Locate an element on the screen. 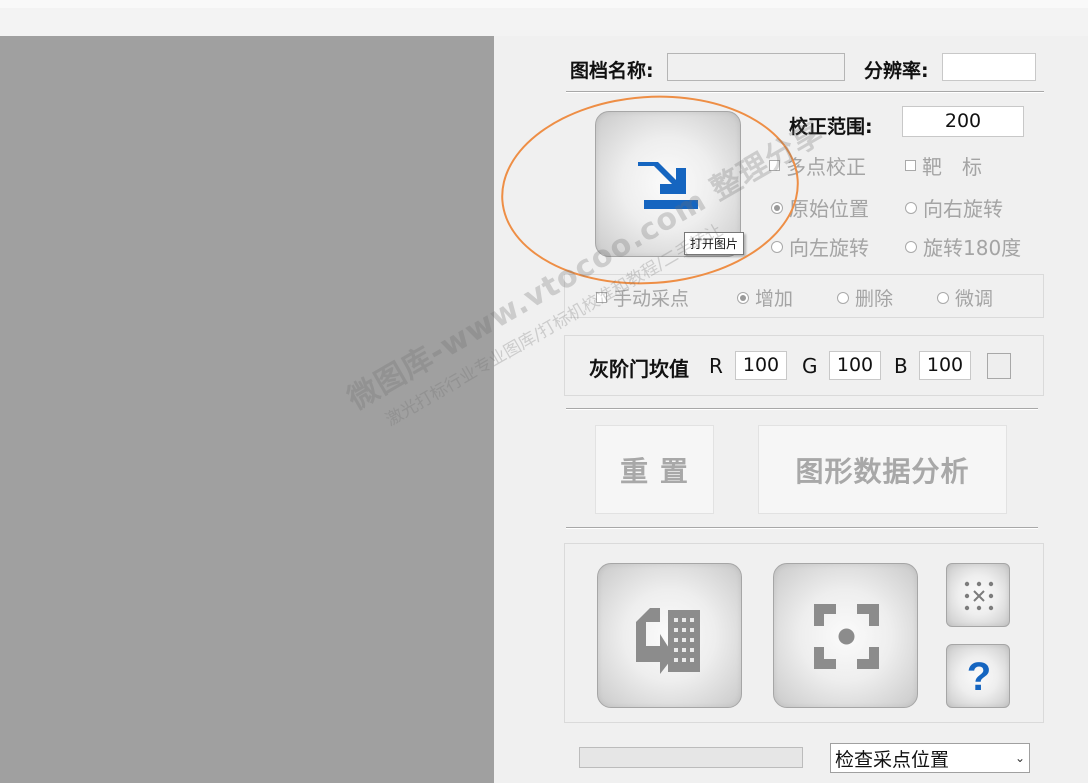  help-button: ? is located at coordinates (978, 676).